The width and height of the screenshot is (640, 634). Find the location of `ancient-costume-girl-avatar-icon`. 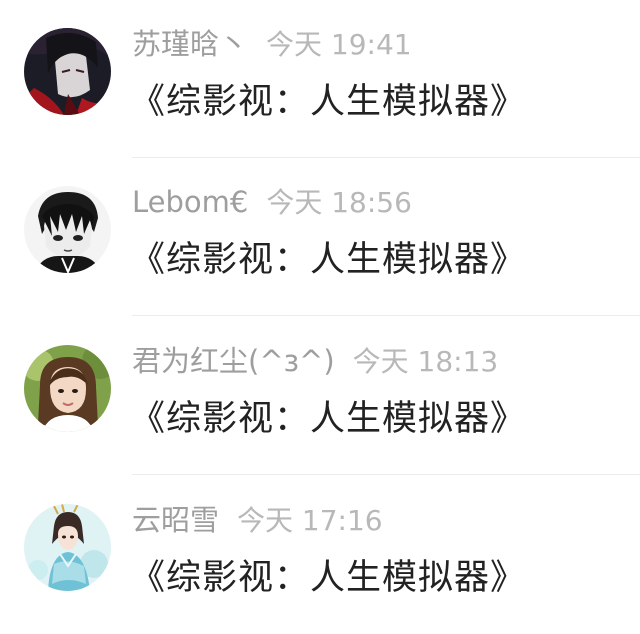

ancient-costume-girl-avatar-icon is located at coordinates (67, 547).